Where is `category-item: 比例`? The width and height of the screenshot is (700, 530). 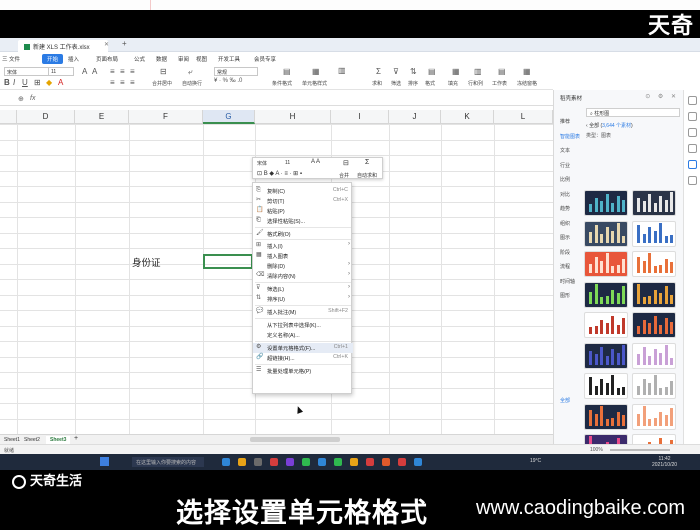
category-item: 比例 is located at coordinates (569, 183).